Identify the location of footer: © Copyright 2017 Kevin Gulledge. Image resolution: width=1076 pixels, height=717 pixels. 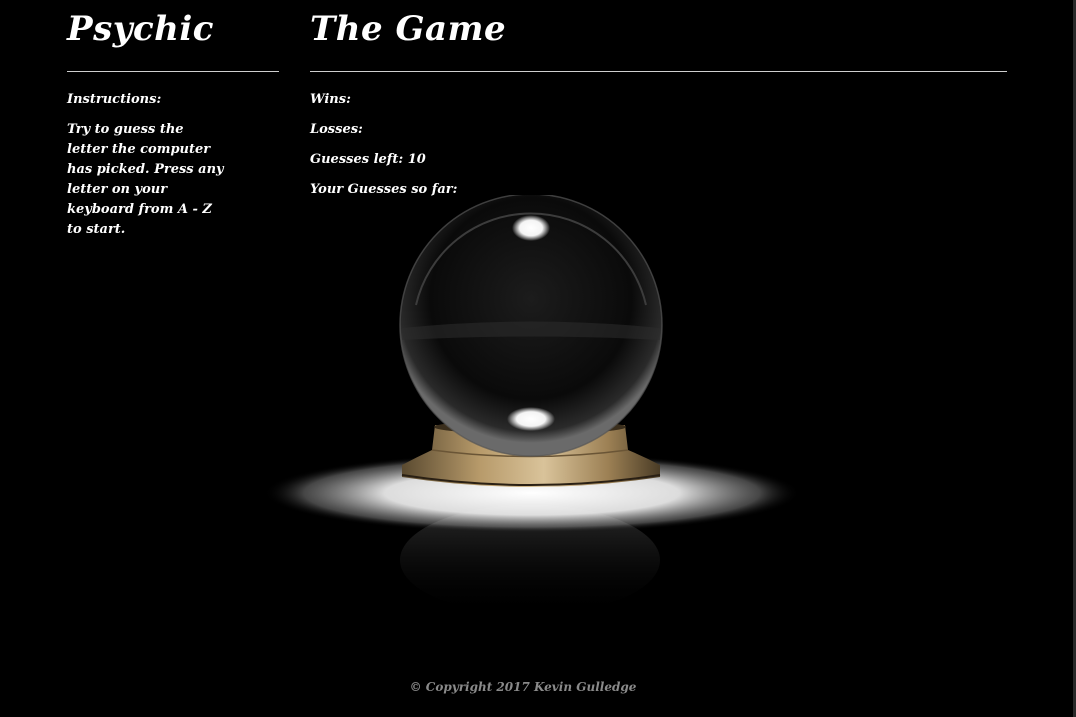
(538, 687).